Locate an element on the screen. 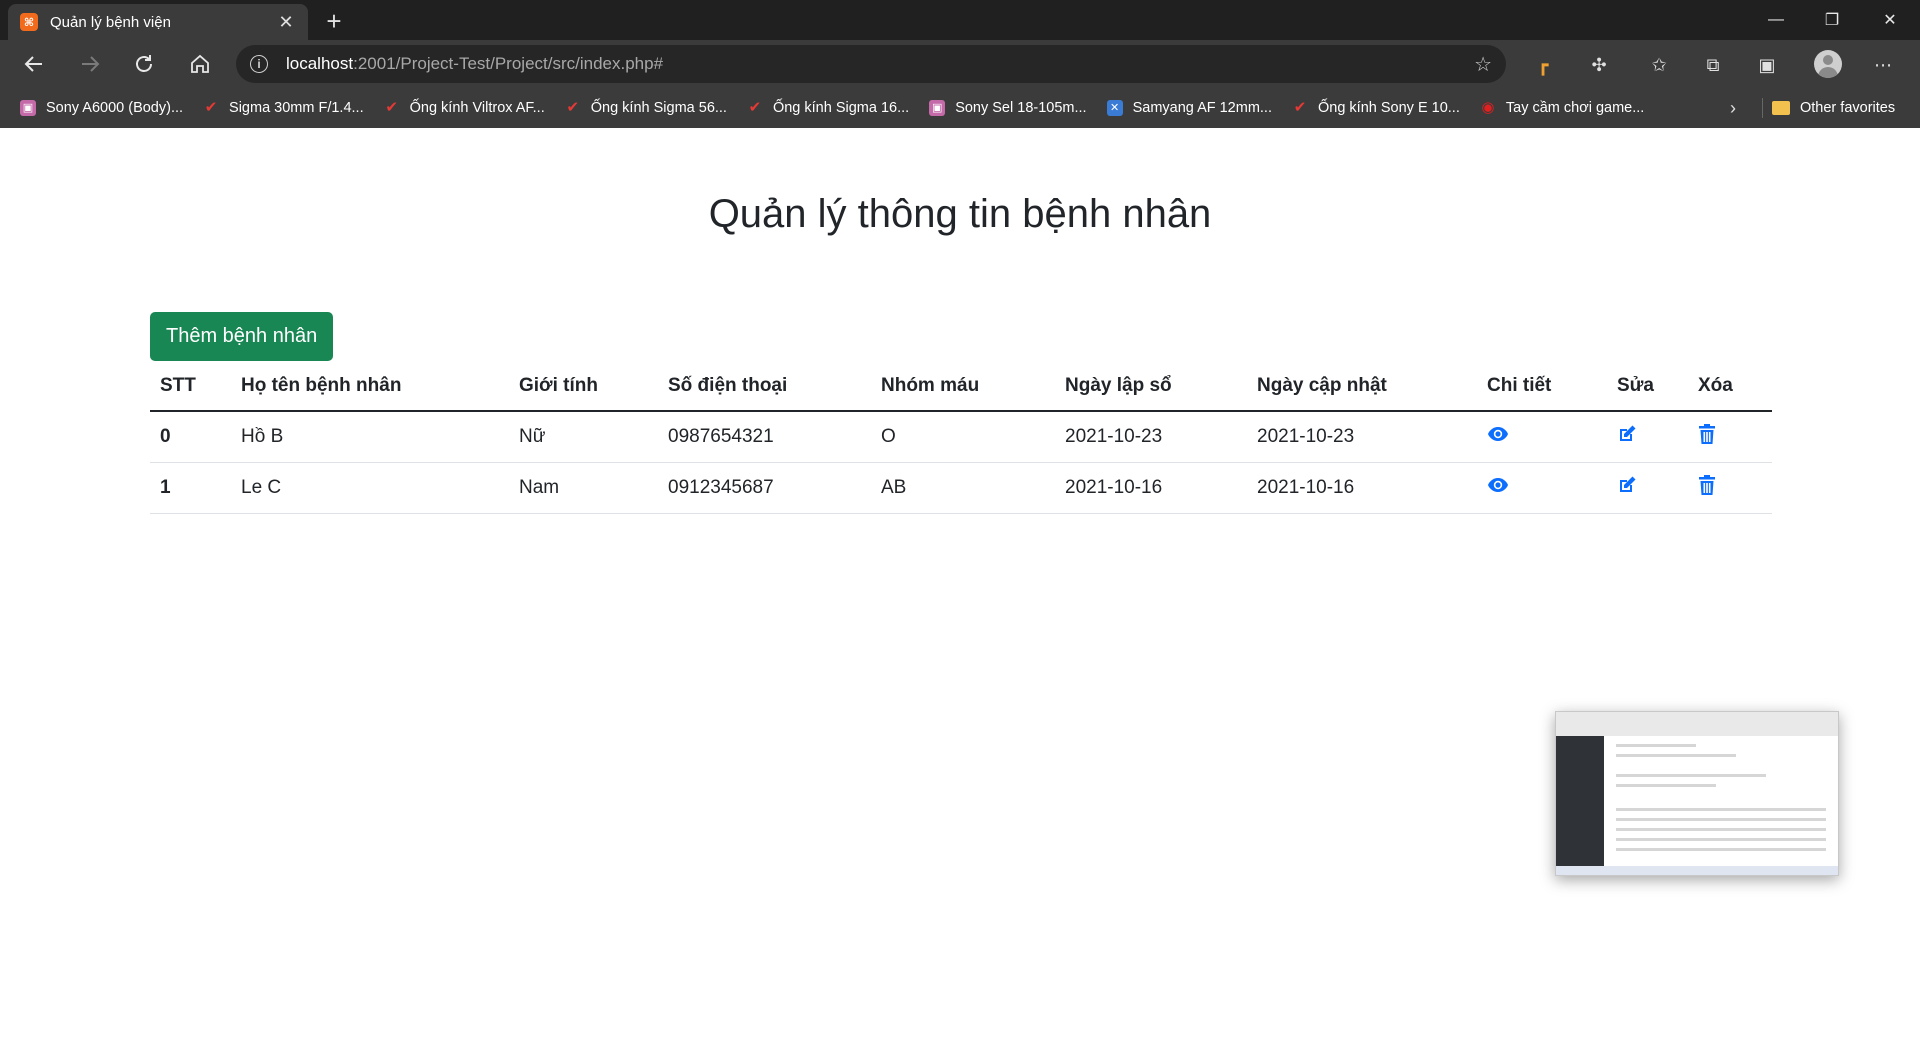 The height and width of the screenshot is (1042, 1920). add-patient-button: Thêm bệnh nhân is located at coordinates (242, 336).